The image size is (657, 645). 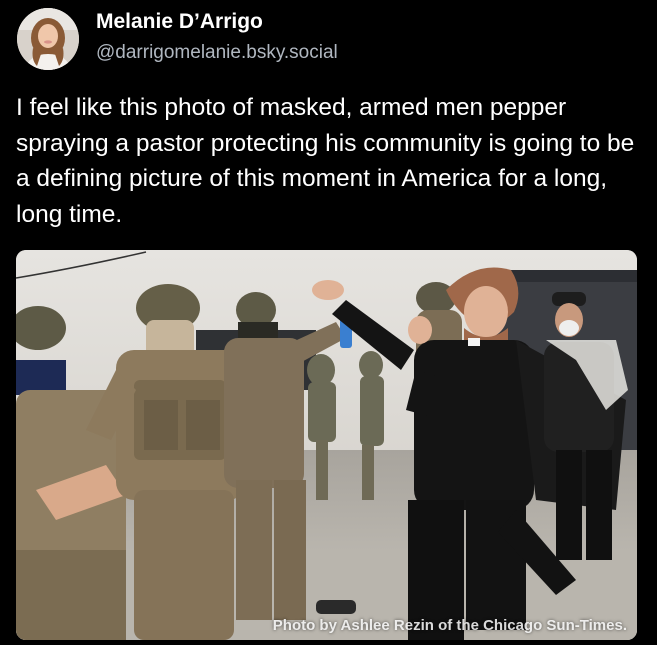 I want to click on author-avatar, so click(x=48, y=39).